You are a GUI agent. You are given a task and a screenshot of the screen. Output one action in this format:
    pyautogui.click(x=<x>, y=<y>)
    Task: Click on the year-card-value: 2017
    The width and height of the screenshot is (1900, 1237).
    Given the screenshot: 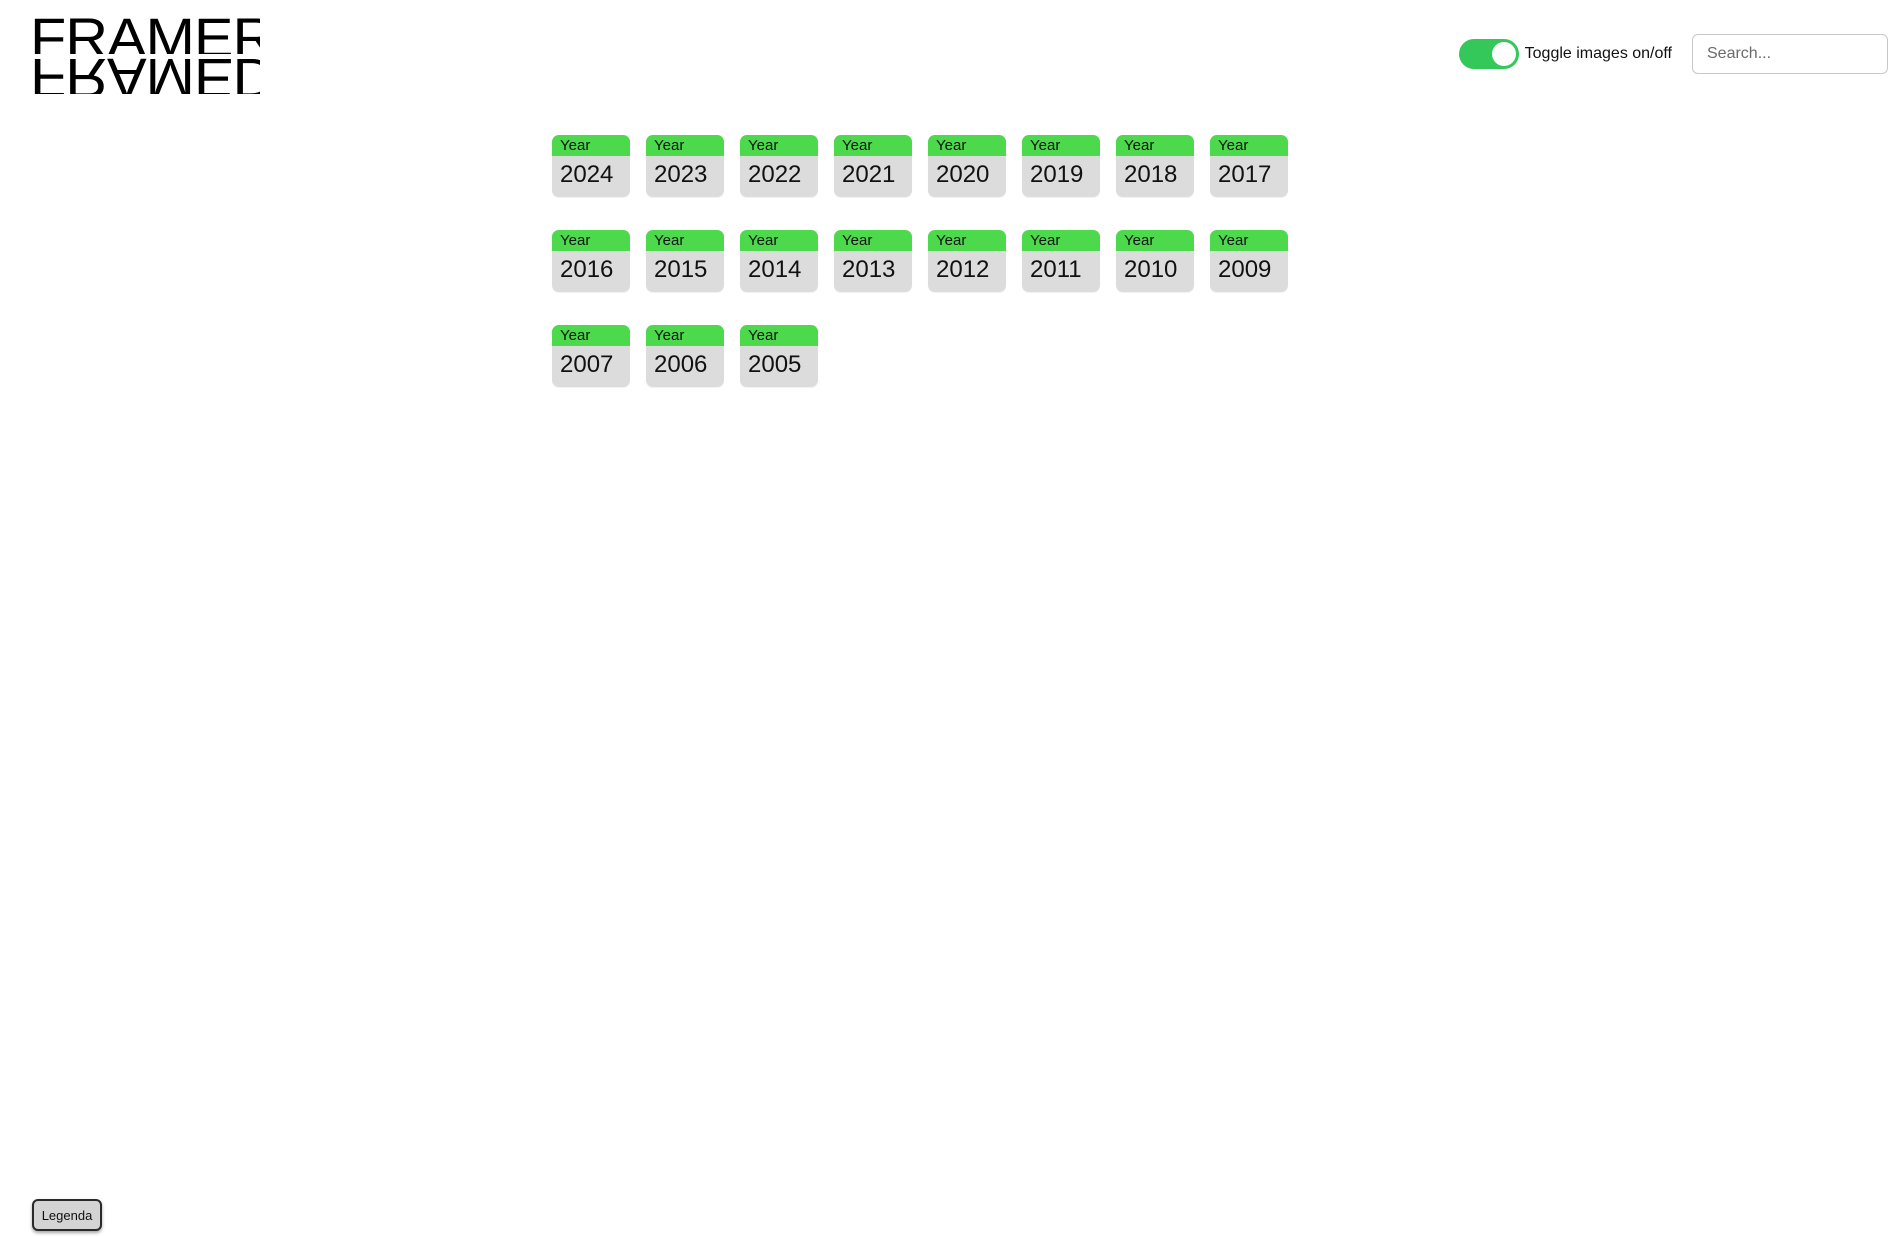 What is the action you would take?
    pyautogui.click(x=1245, y=174)
    